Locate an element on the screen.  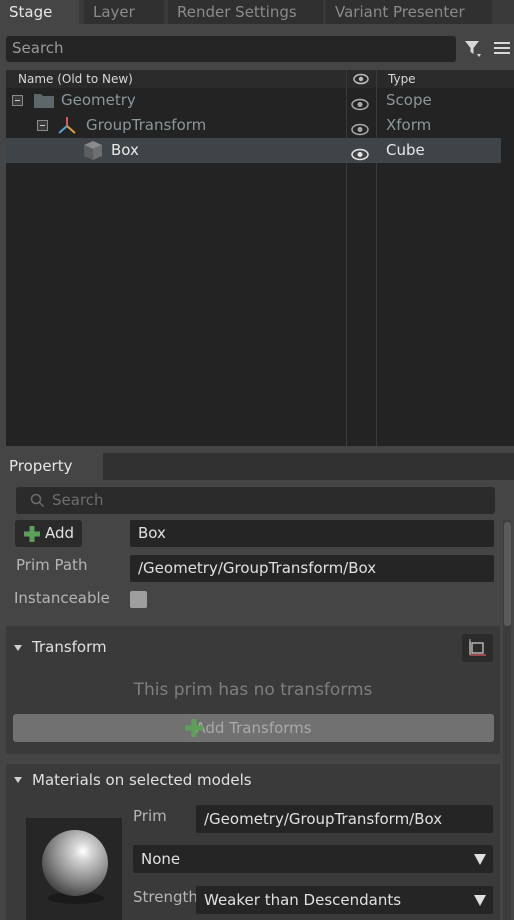
tree-row-geometry: Geometry Scope is located at coordinates (253, 100).